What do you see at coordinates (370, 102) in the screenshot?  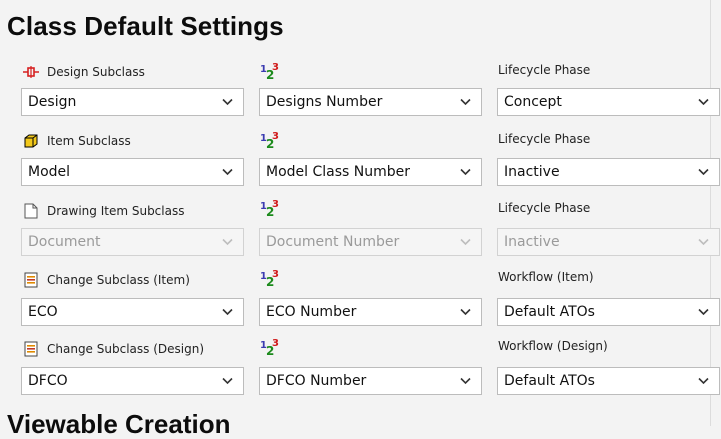 I see `design-number-select: Designs Number` at bounding box center [370, 102].